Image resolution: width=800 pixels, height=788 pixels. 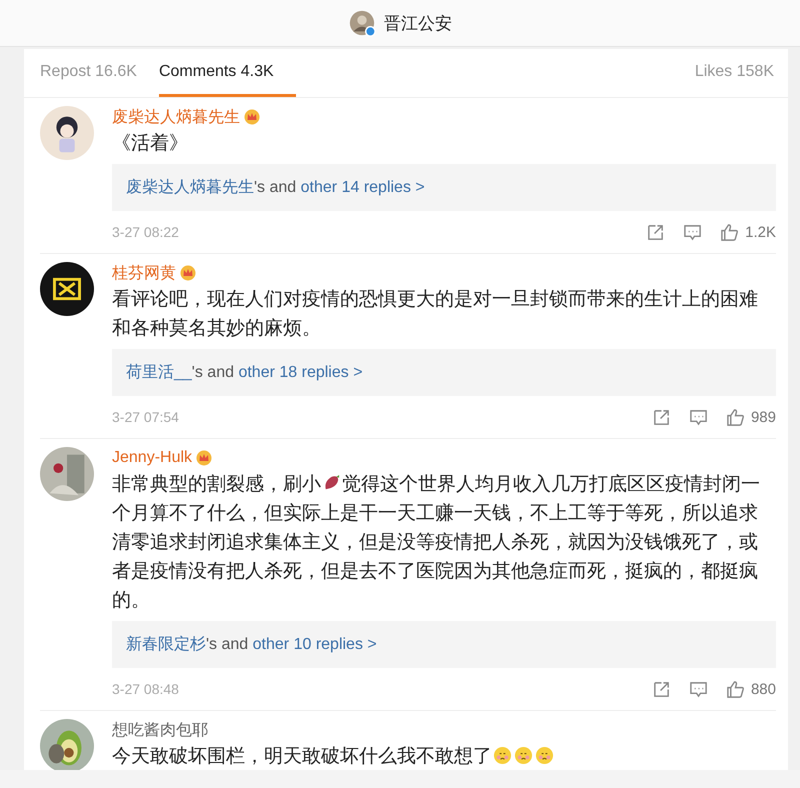 I want to click on avatar-icon, so click(x=362, y=23).